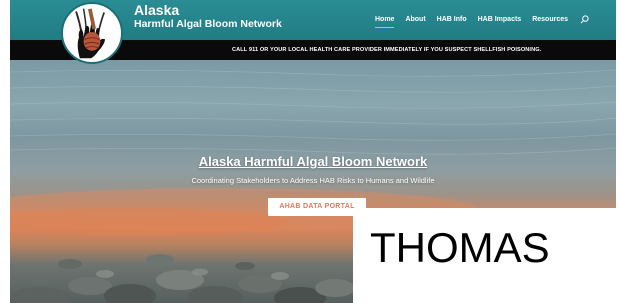  I want to click on brand-name-line2: Harmful Algal Bloom Network, so click(208, 25).